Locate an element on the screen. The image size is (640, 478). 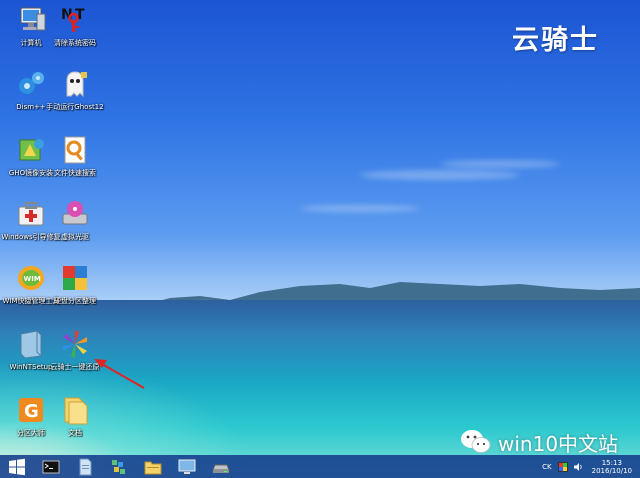
command-prompt-icon is located at coordinates (51, 466).